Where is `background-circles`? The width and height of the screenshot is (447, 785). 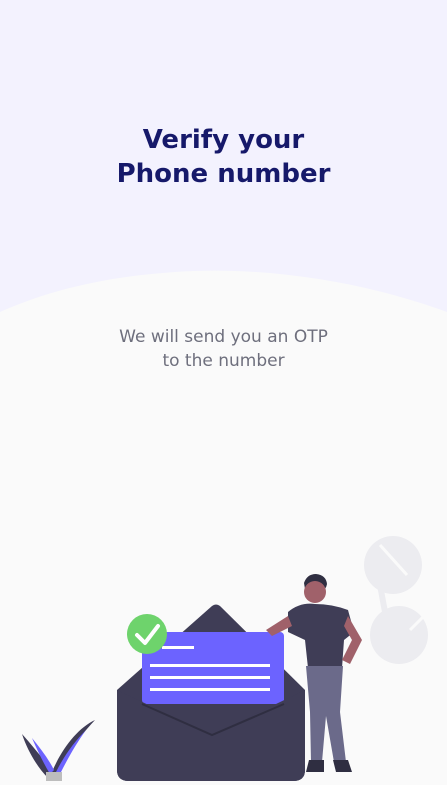 background-circles is located at coordinates (398, 600).